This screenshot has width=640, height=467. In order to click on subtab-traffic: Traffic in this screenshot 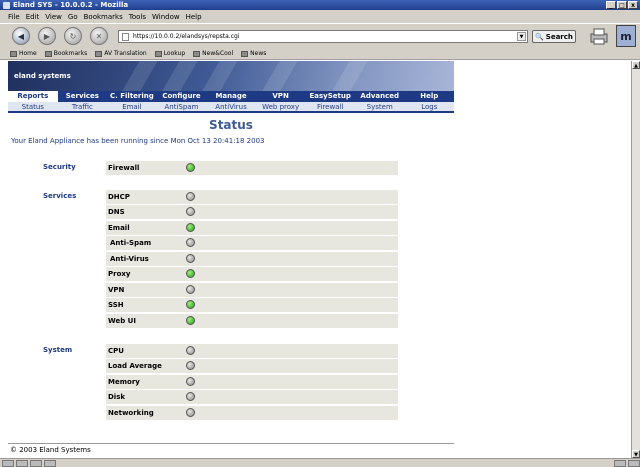, I will do `click(83, 106)`.